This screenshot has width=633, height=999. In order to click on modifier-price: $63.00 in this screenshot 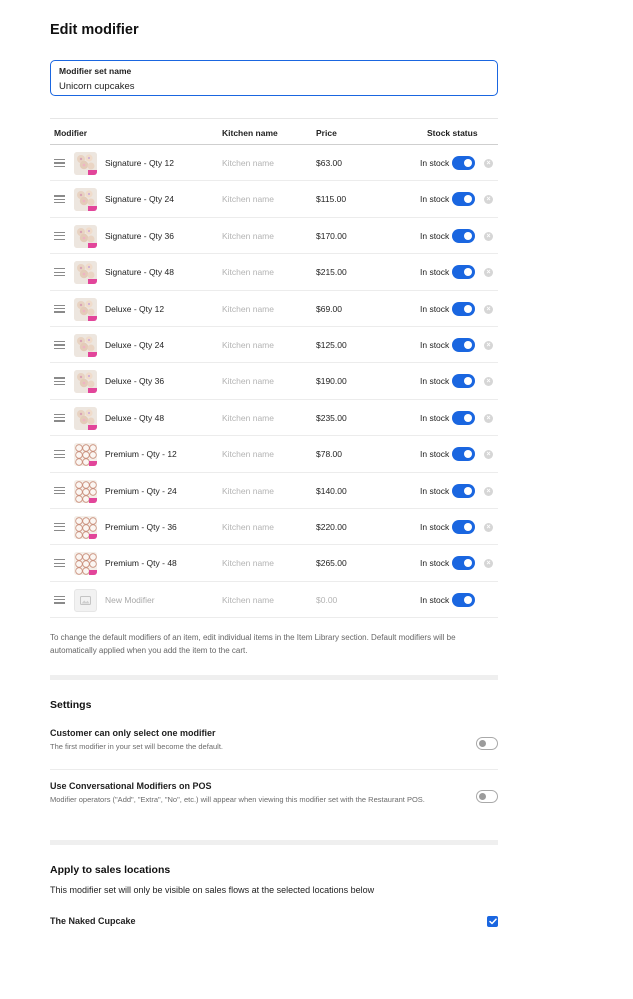, I will do `click(329, 163)`.